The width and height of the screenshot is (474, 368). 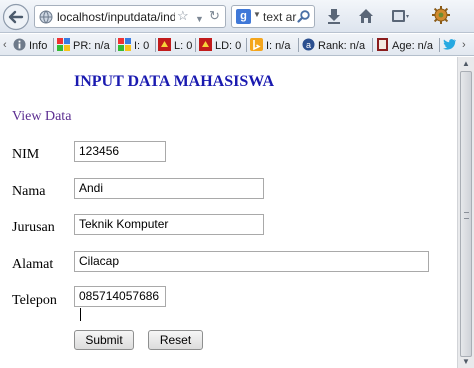 What do you see at coordinates (16, 17) in the screenshot?
I see `back-button` at bounding box center [16, 17].